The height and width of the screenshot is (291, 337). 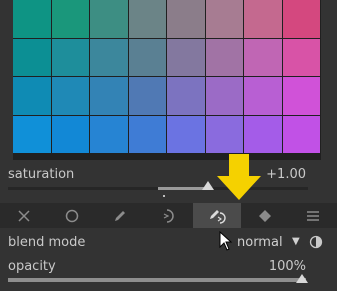 I want to click on opacity-slider-thumb, so click(x=302, y=278).